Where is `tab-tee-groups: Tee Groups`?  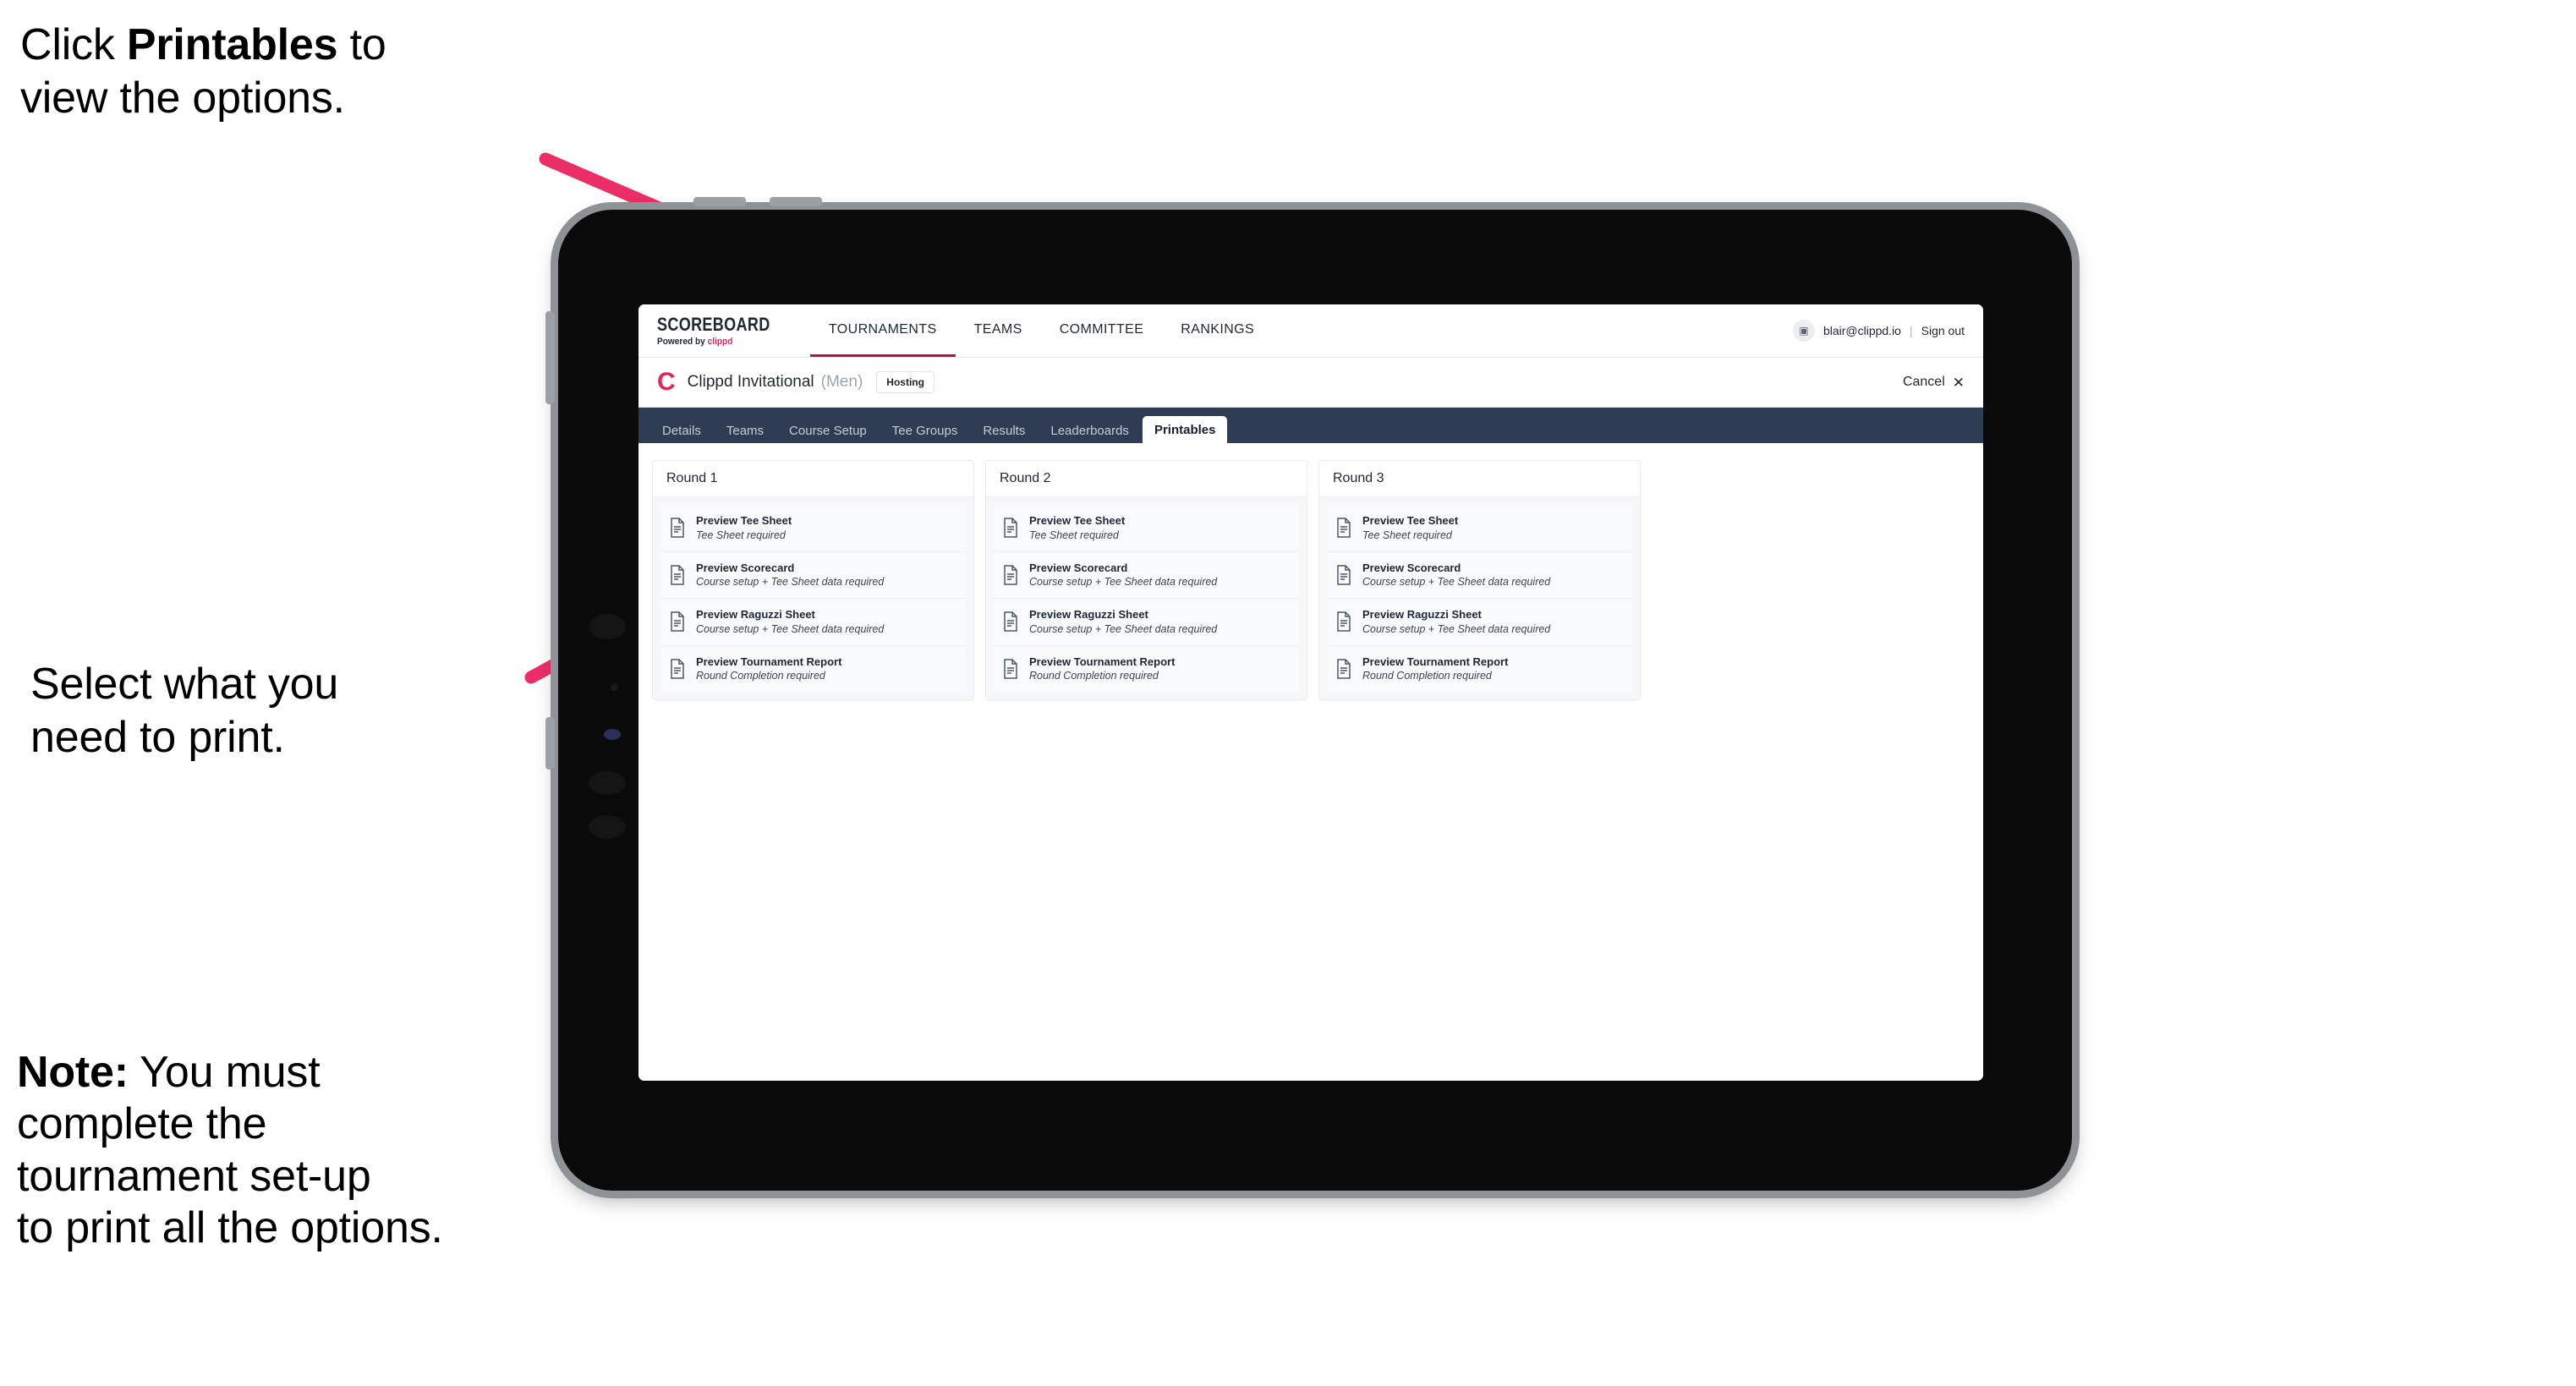
tab-tee-groups: Tee Groups is located at coordinates (925, 430).